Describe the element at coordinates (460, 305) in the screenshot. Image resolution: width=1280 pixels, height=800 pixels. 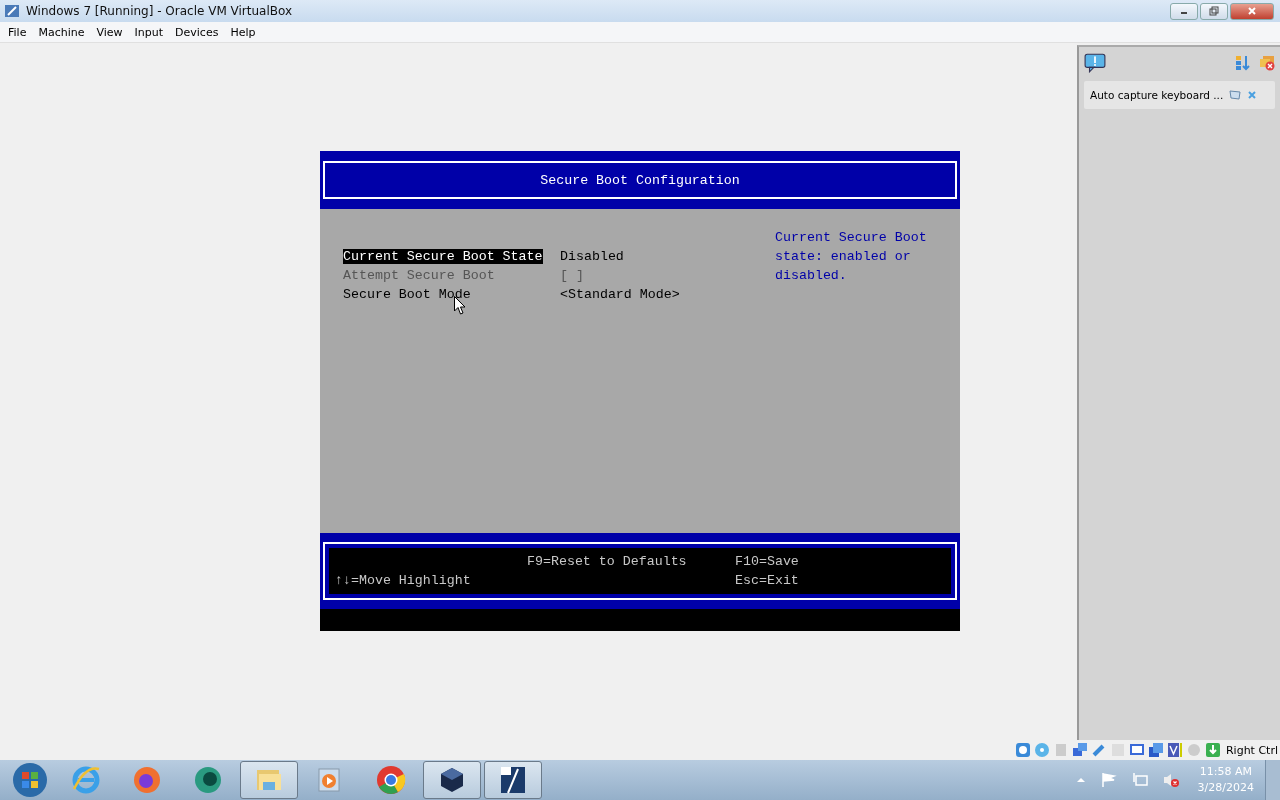
I see `mouse-cursor-icon` at that location.